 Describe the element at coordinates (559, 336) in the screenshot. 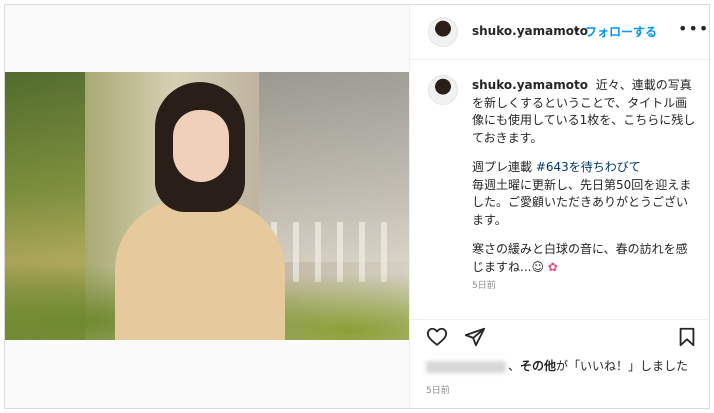

I see `post-actions` at that location.